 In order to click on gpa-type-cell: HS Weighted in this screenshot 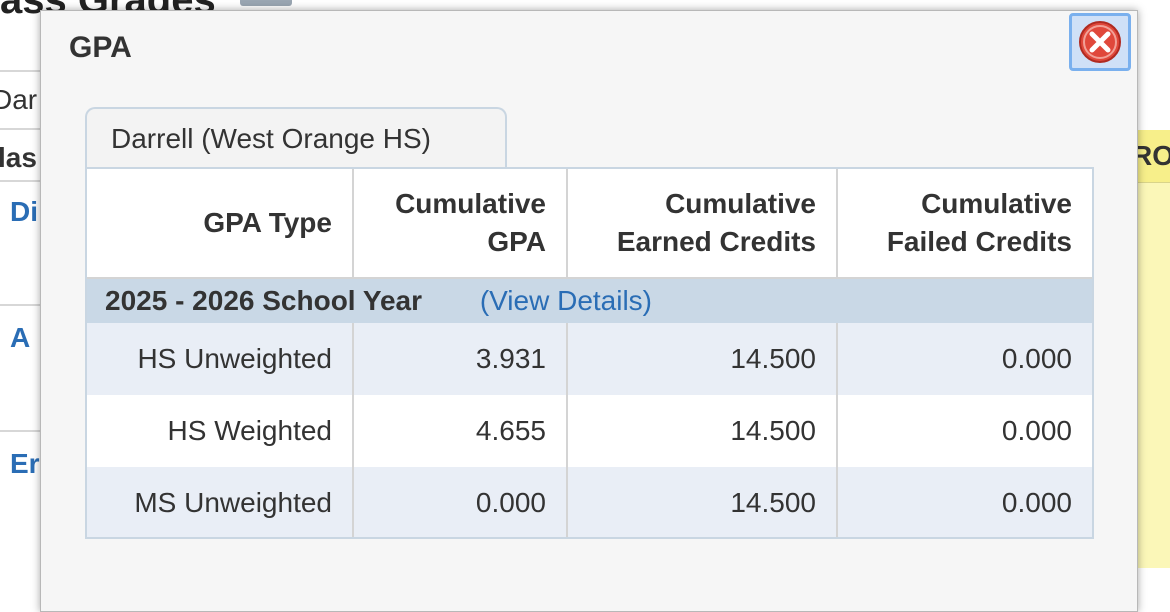, I will do `click(220, 431)`.